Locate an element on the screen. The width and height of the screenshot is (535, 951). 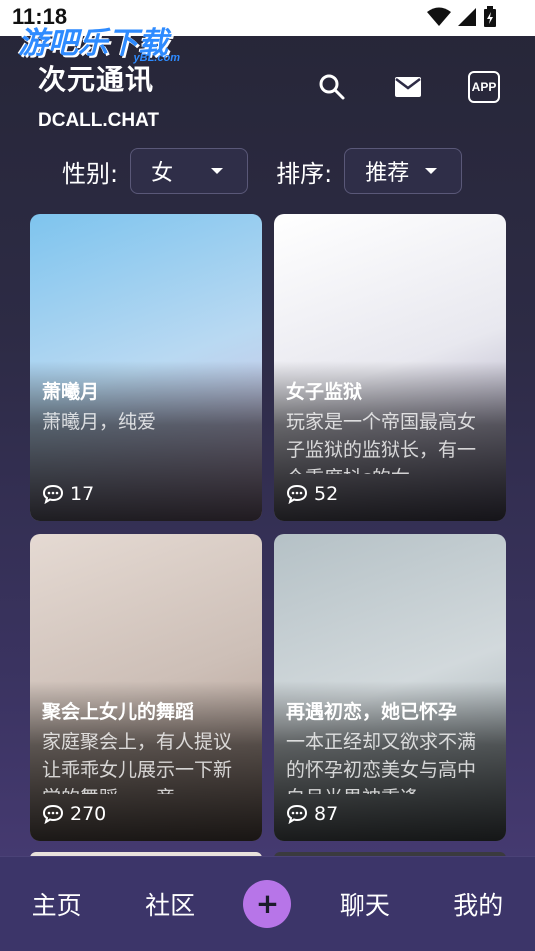
comment-count-value: 87 is located at coordinates (326, 814).